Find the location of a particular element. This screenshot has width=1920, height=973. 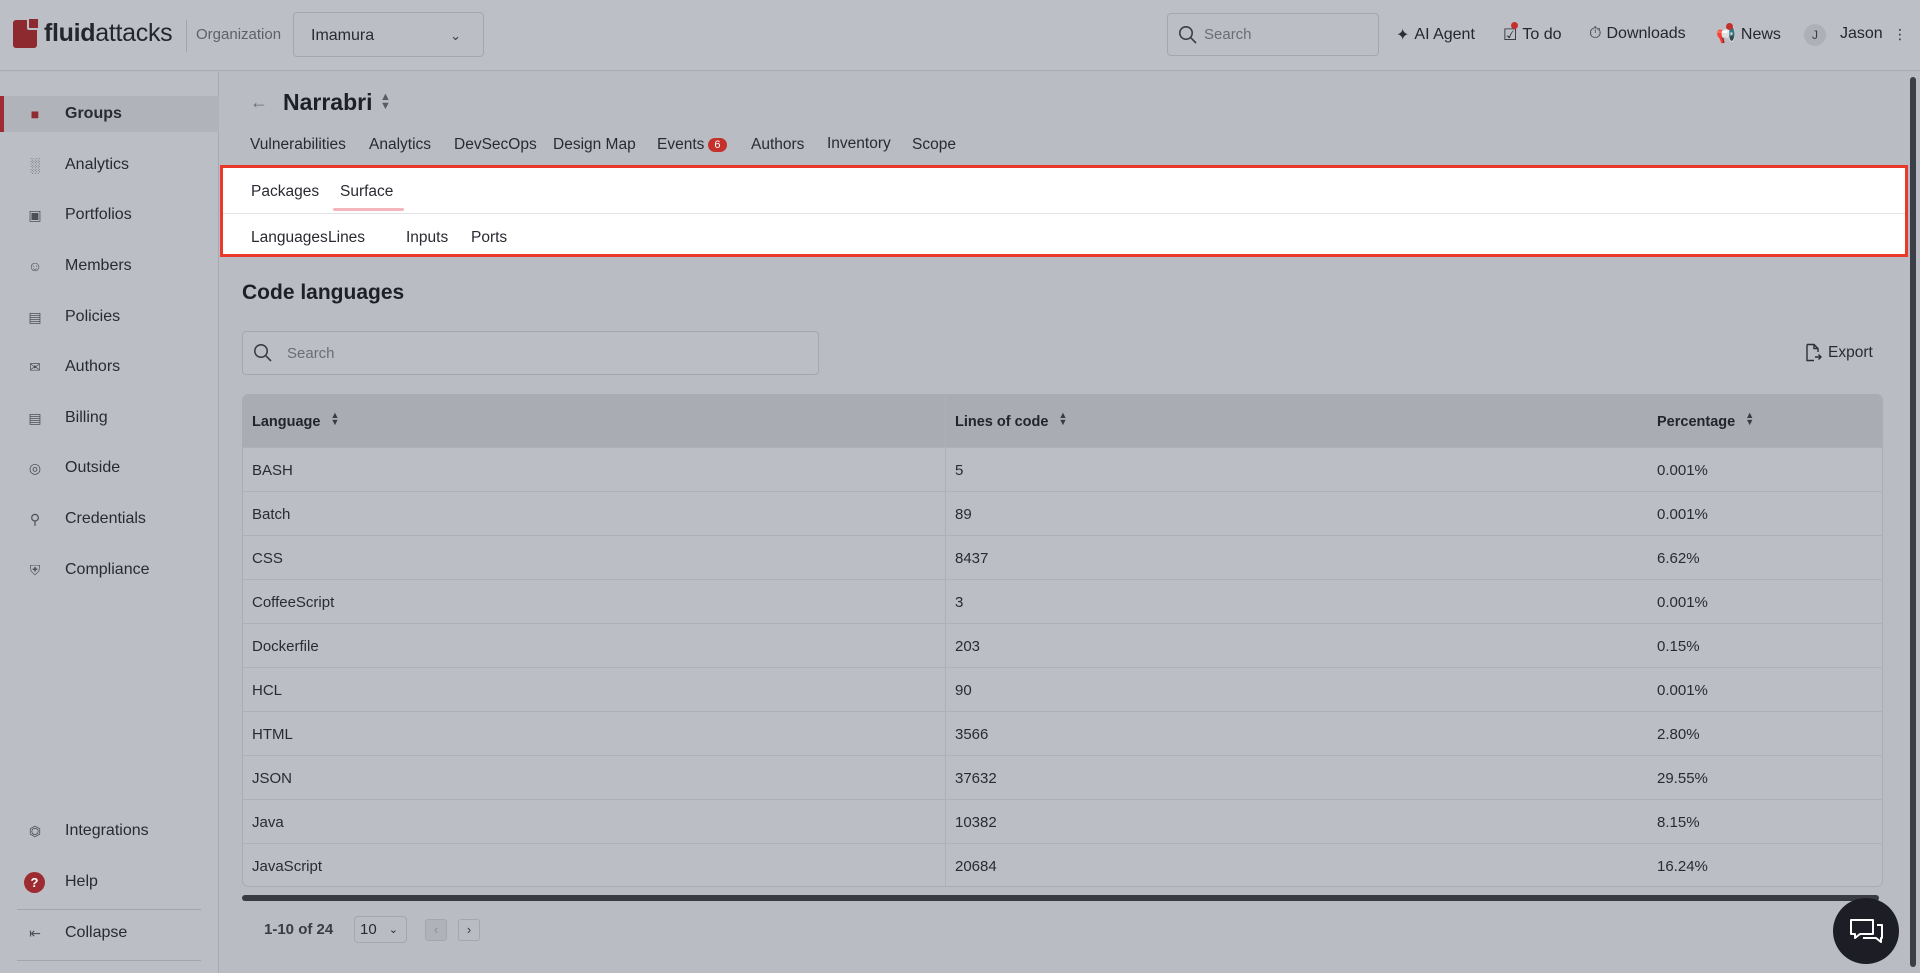

sidebar-item-credentials: ⚲ Credentials is located at coordinates (109, 519).